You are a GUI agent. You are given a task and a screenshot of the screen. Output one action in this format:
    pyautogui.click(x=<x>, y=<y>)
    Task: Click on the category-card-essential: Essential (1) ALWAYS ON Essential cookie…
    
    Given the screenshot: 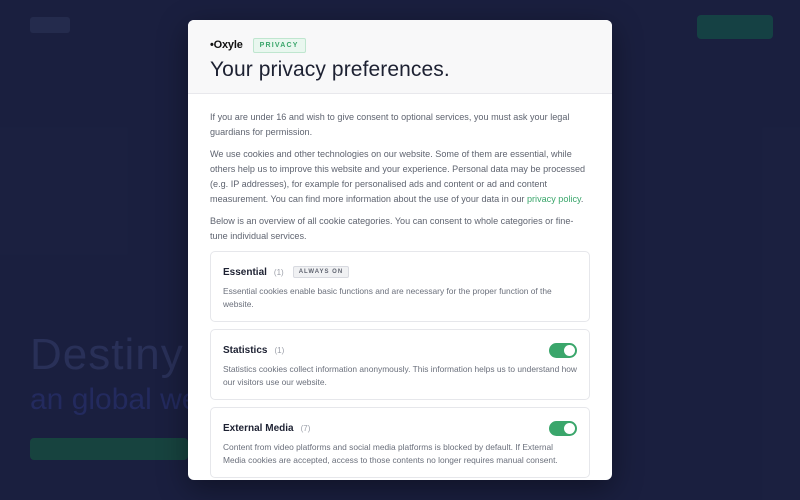 What is the action you would take?
    pyautogui.click(x=400, y=286)
    